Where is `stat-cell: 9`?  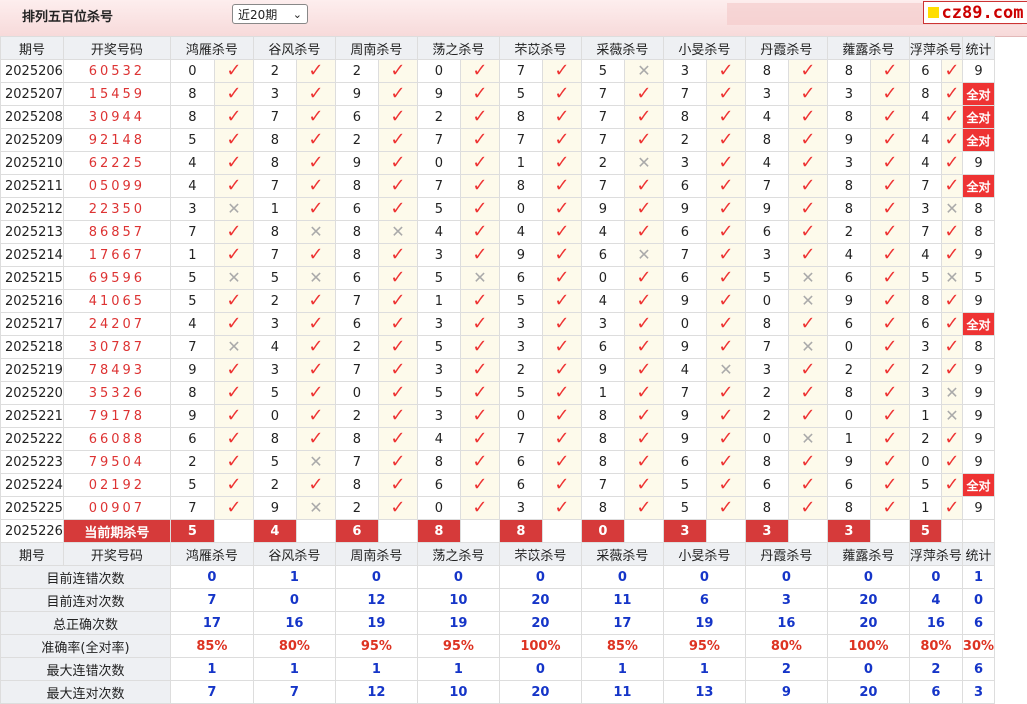
stat-cell: 9 is located at coordinates (978, 71).